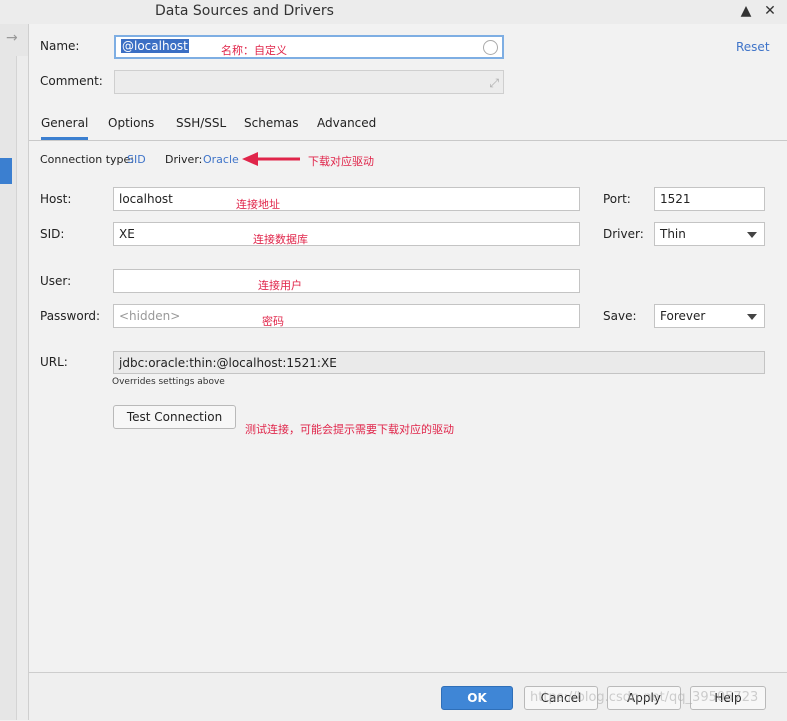  What do you see at coordinates (52, 234) in the screenshot?
I see `sid-label: SID:` at bounding box center [52, 234].